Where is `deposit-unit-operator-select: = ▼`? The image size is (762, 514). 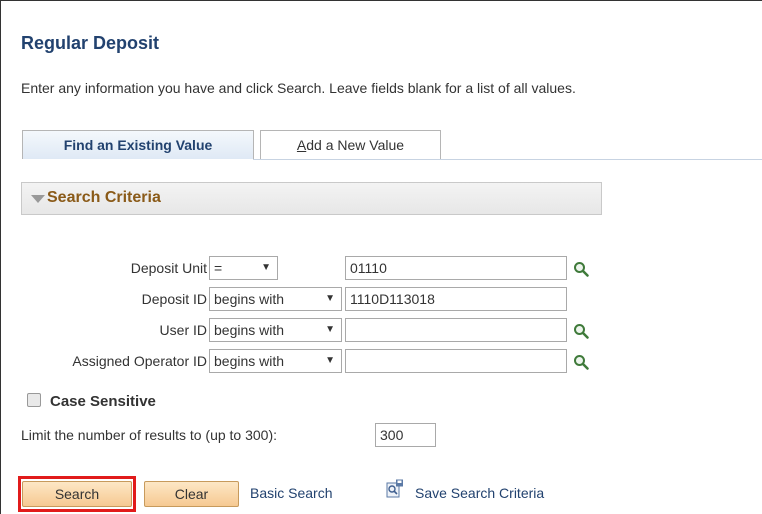 deposit-unit-operator-select: = ▼ is located at coordinates (243, 268).